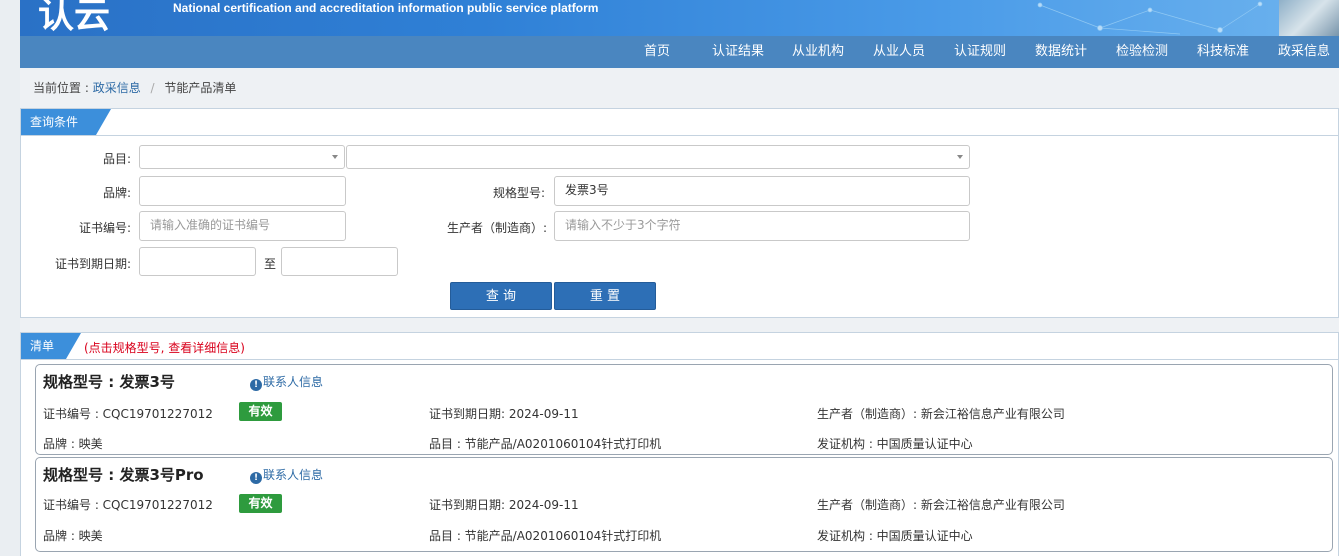  I want to click on site-logo: 认云, so click(74, 18).